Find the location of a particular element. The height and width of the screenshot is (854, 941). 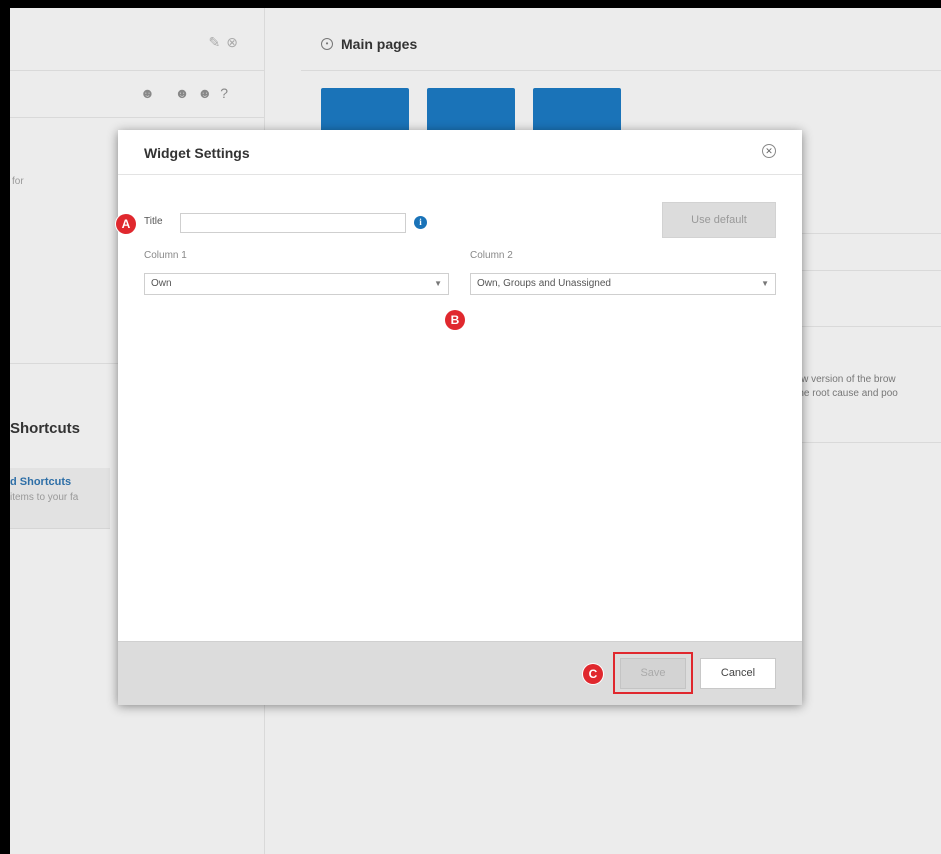

info-icon: i is located at coordinates (420, 222).